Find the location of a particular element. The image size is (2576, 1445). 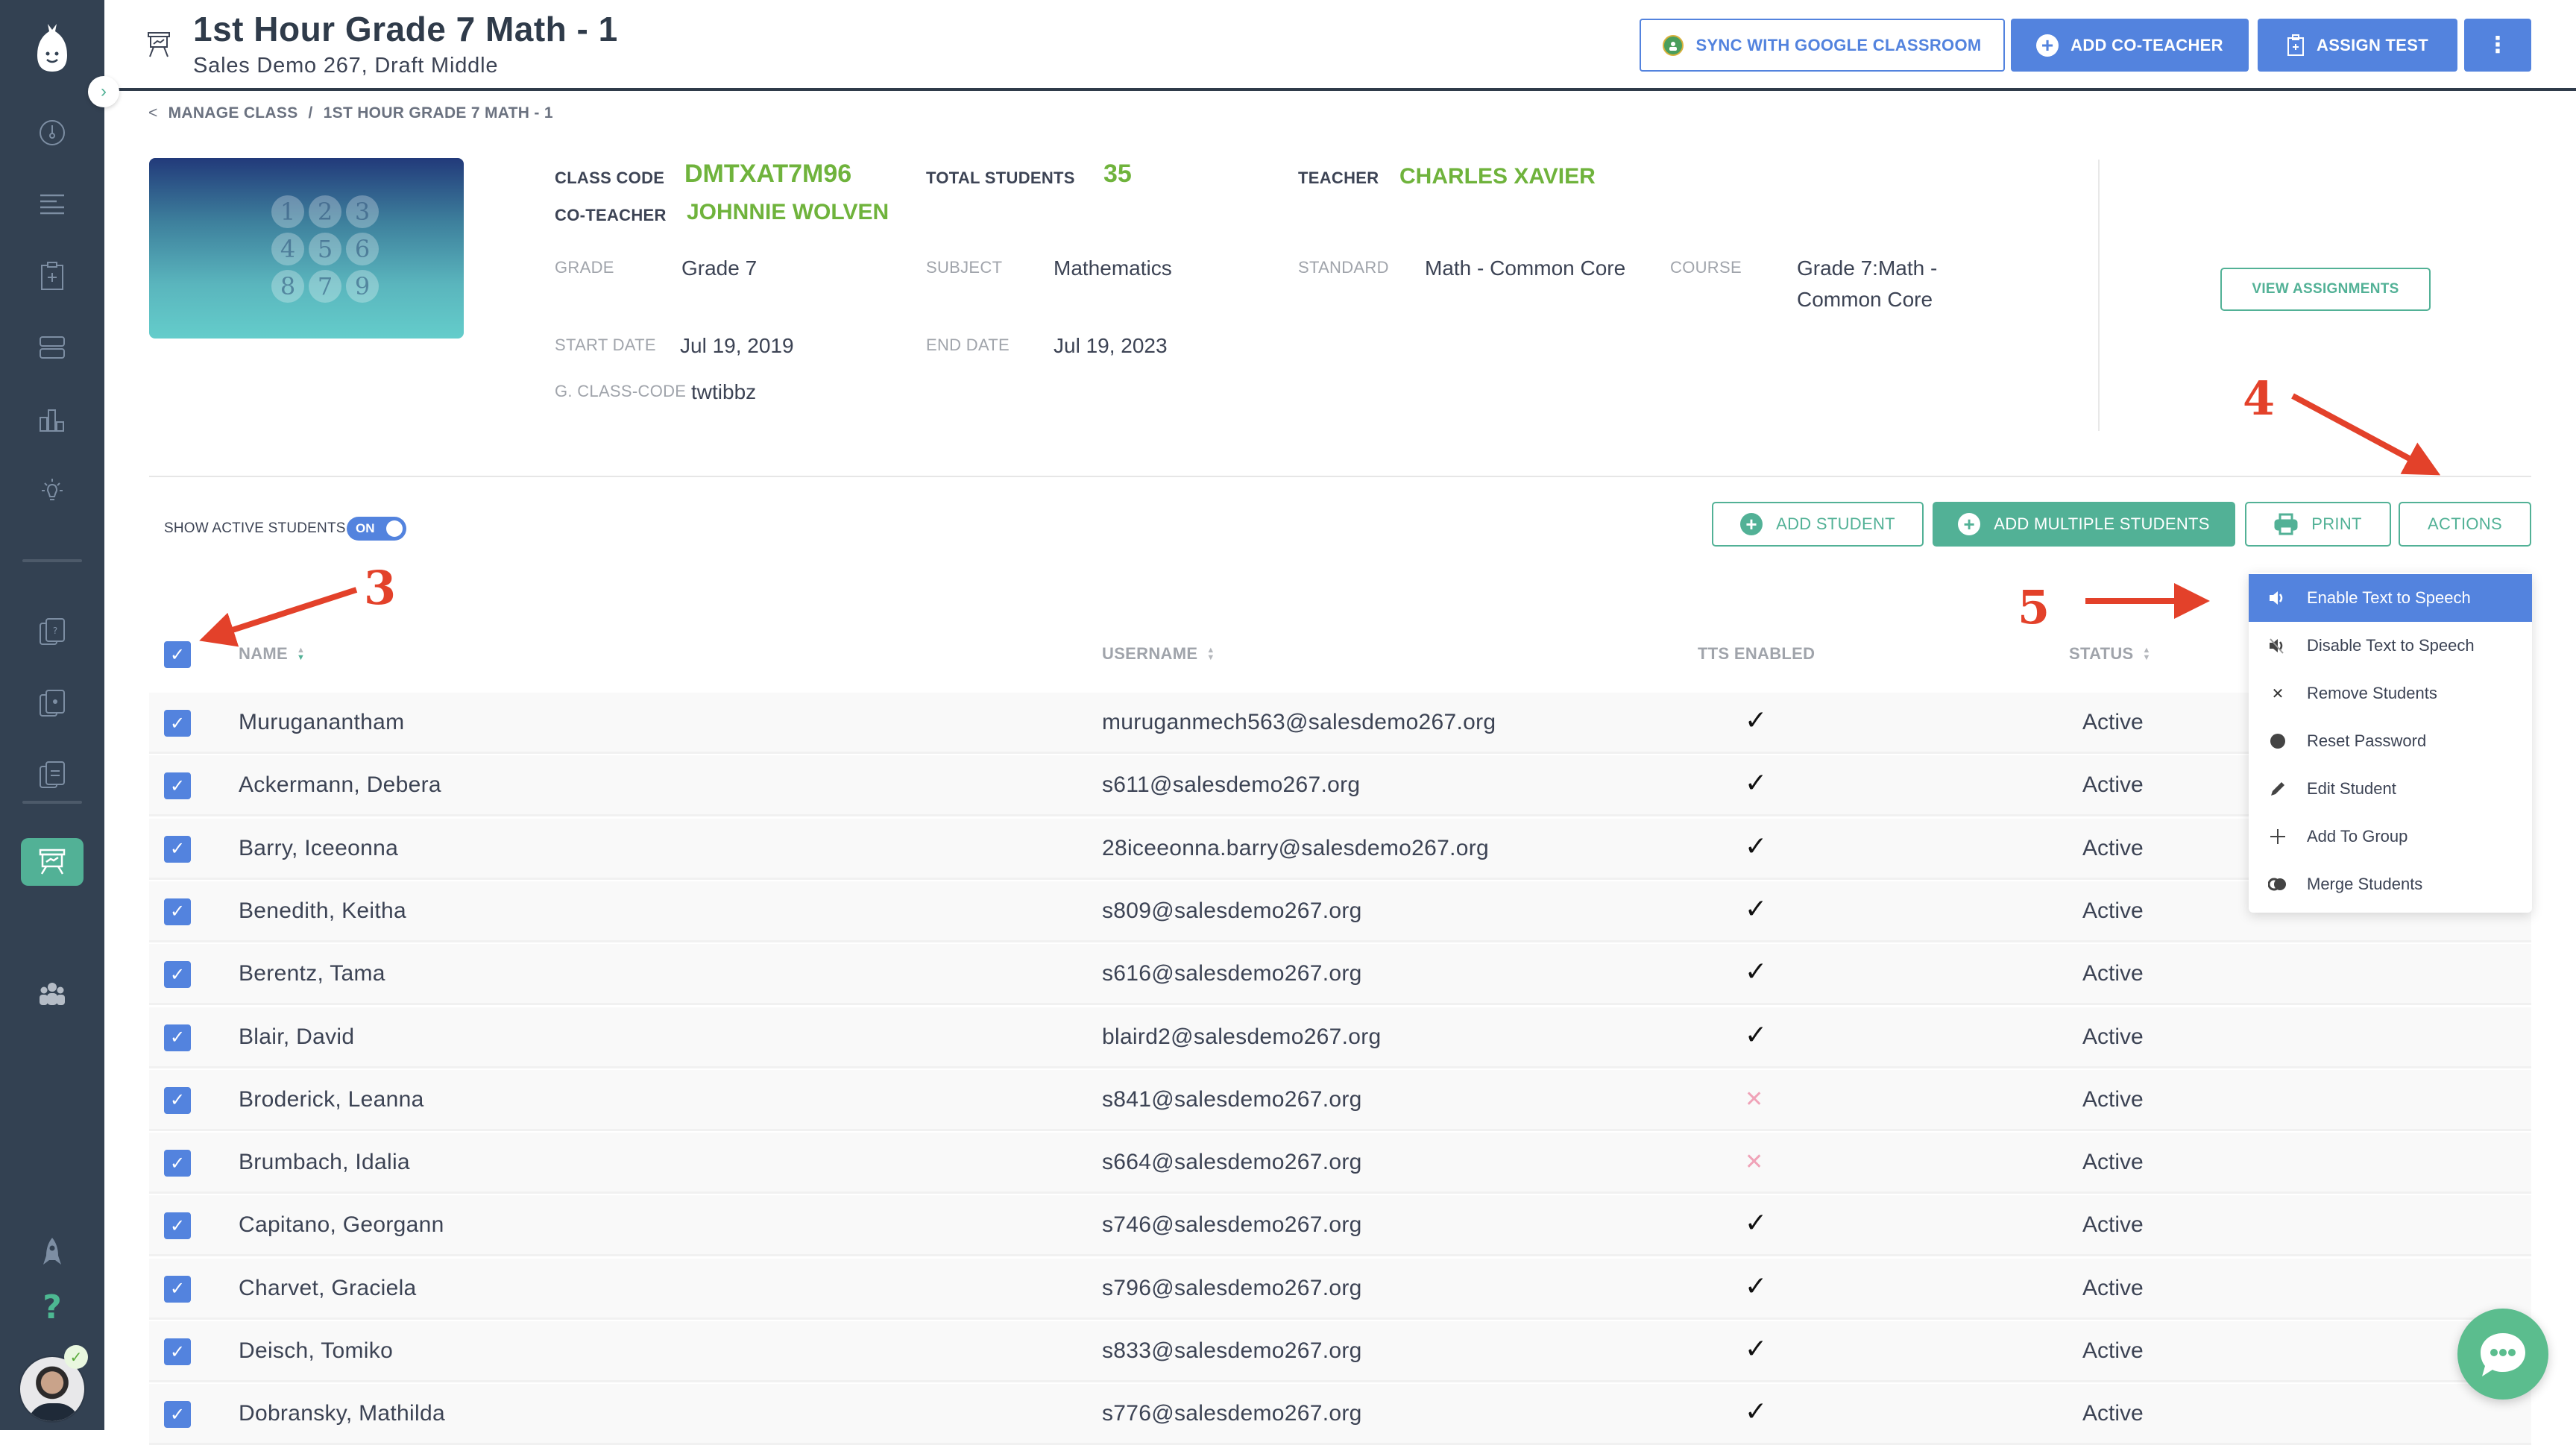

student-username: s664@salesdemo267.org is located at coordinates (1232, 1162).